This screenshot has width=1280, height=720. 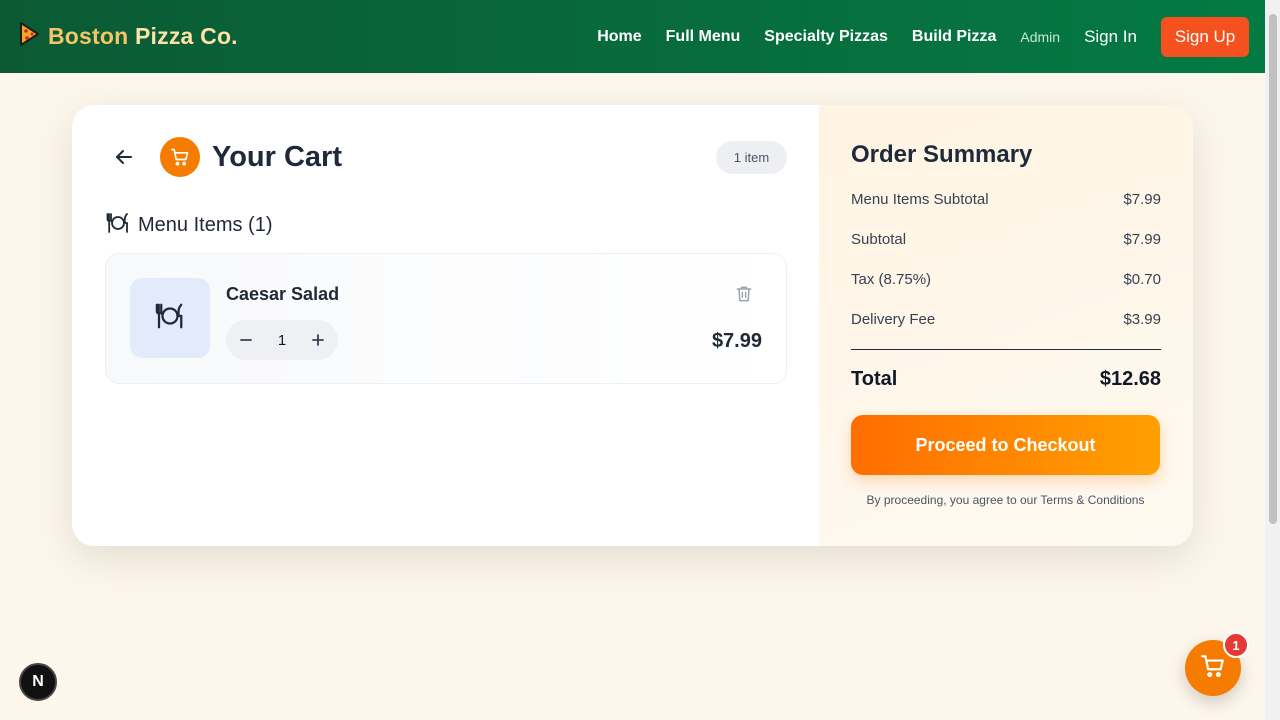 What do you see at coordinates (318, 340) in the screenshot?
I see `increase-quantity-button` at bounding box center [318, 340].